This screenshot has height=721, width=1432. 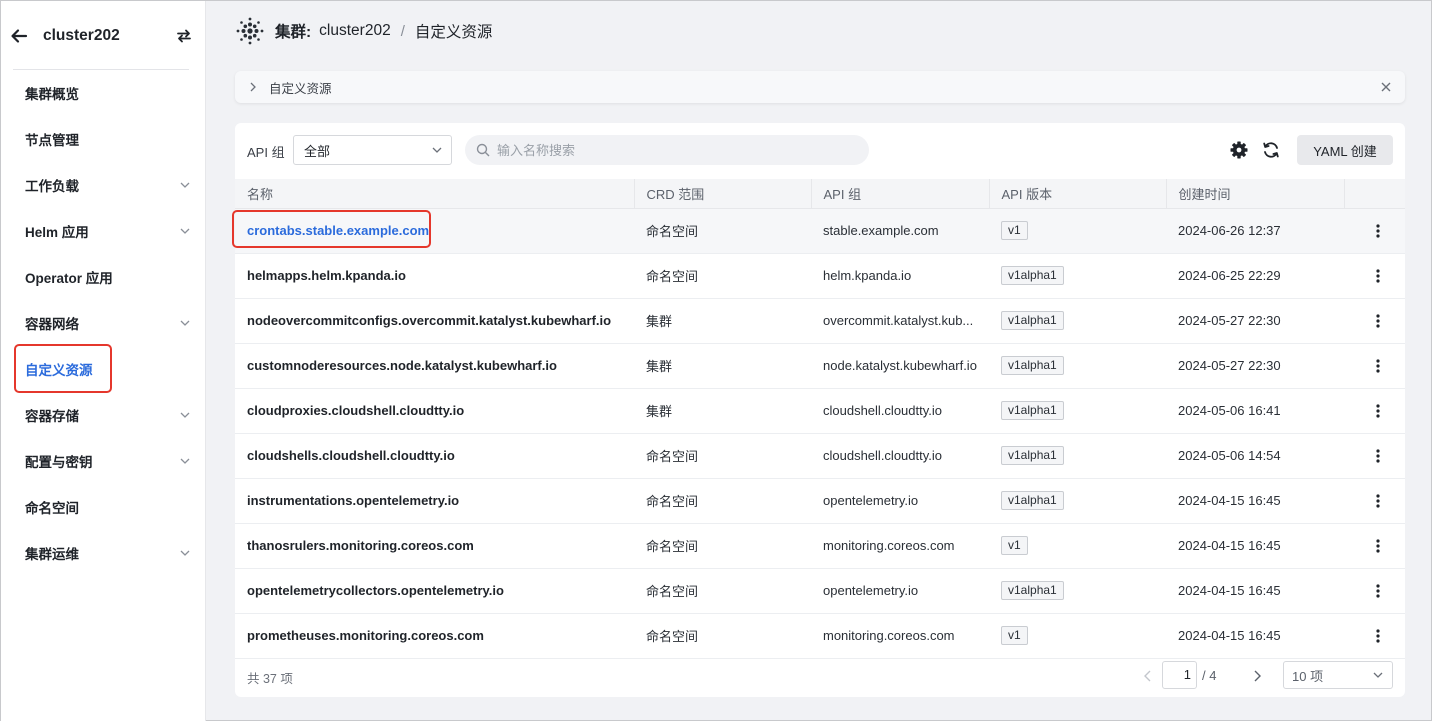 What do you see at coordinates (1239, 150) in the screenshot?
I see `gear-icon` at bounding box center [1239, 150].